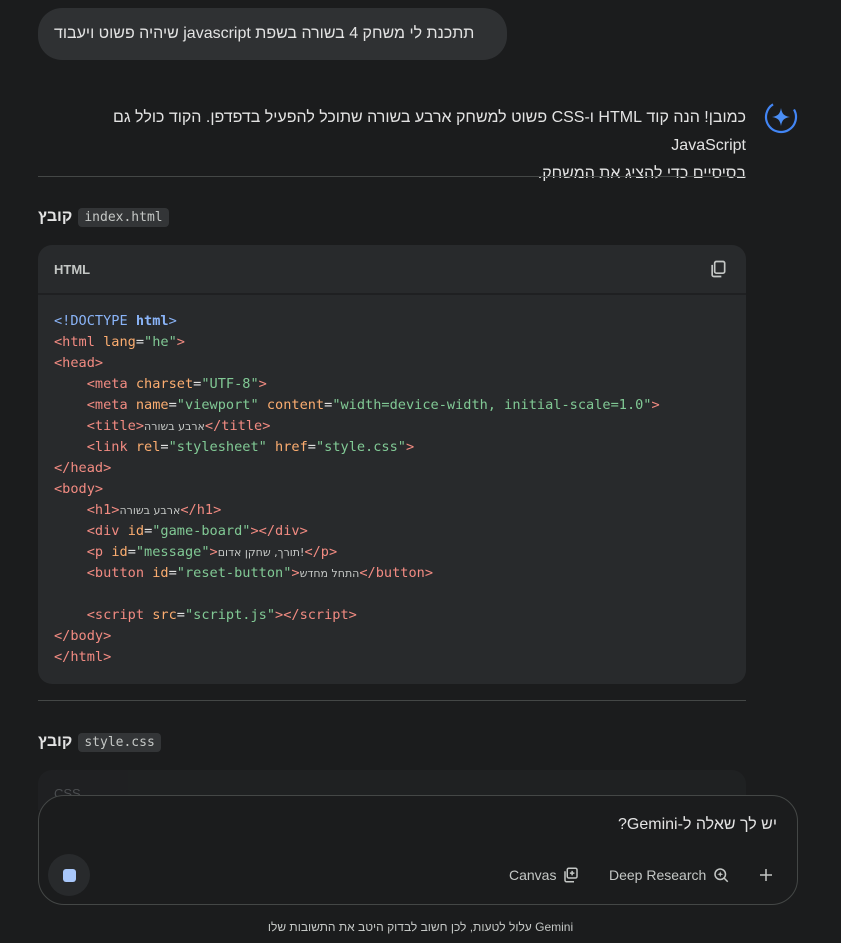  Describe the element at coordinates (533, 875) in the screenshot. I see `canvas-label: Canvas` at that location.